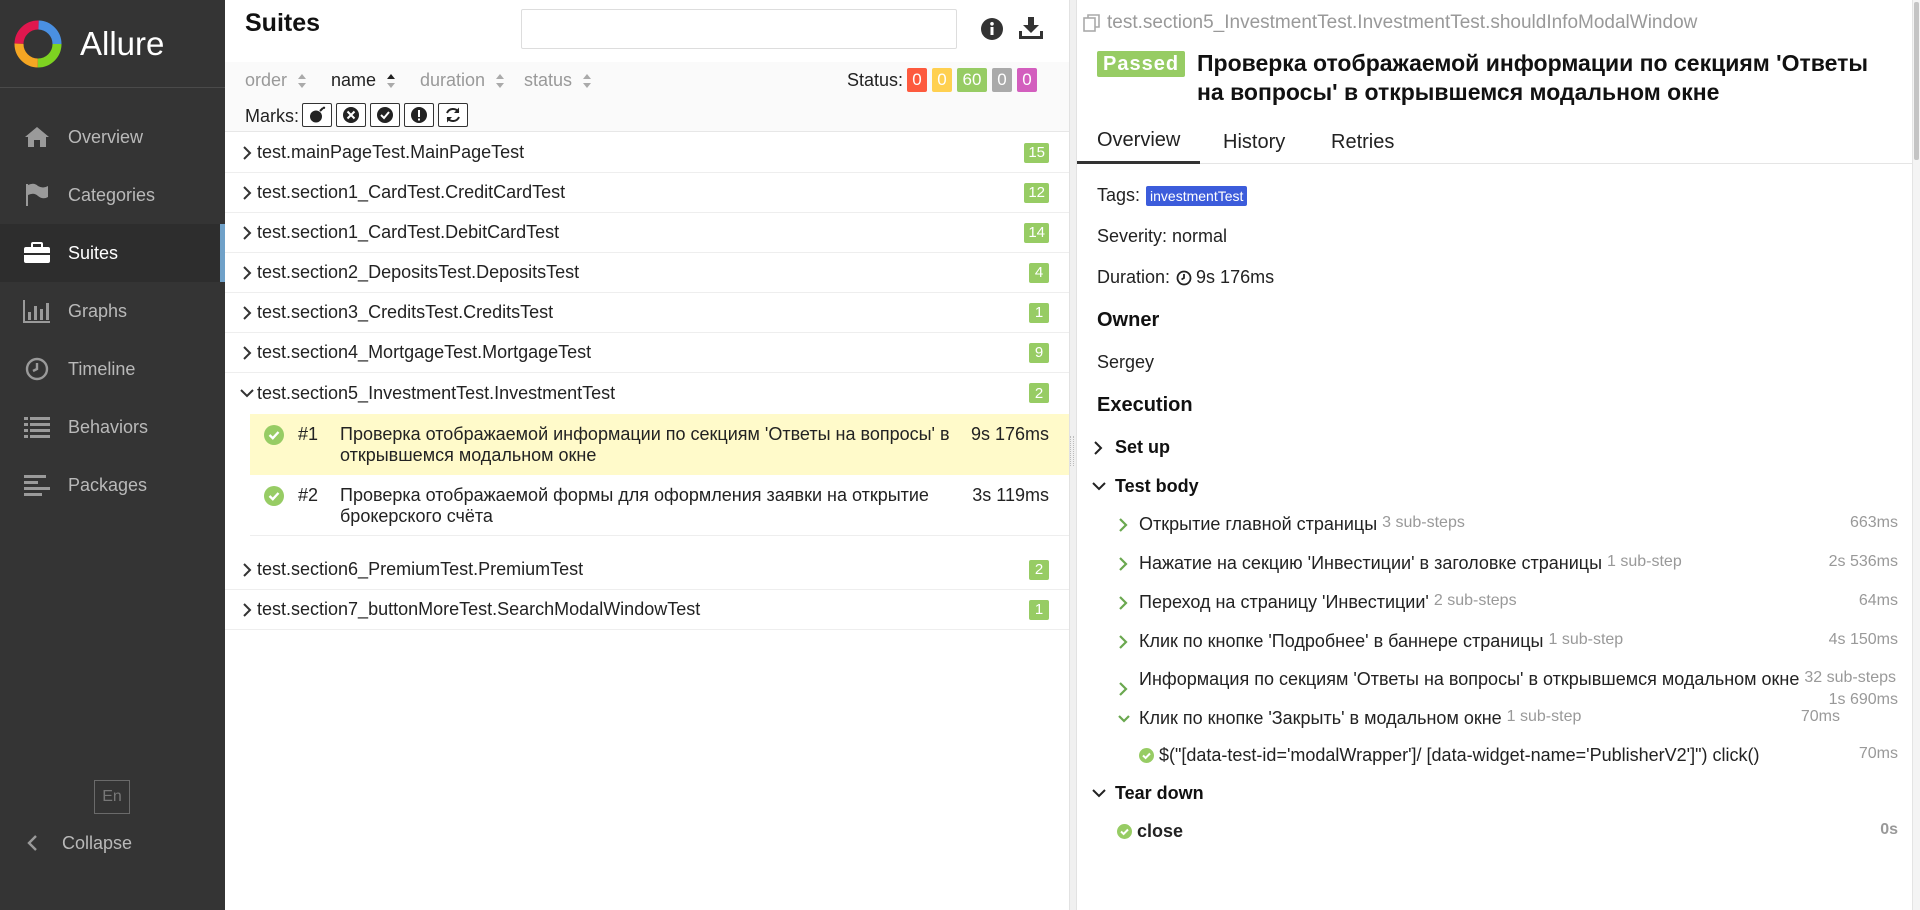 The width and height of the screenshot is (1920, 910). What do you see at coordinates (942, 80) in the screenshot?
I see `status-filter-broken: 0` at bounding box center [942, 80].